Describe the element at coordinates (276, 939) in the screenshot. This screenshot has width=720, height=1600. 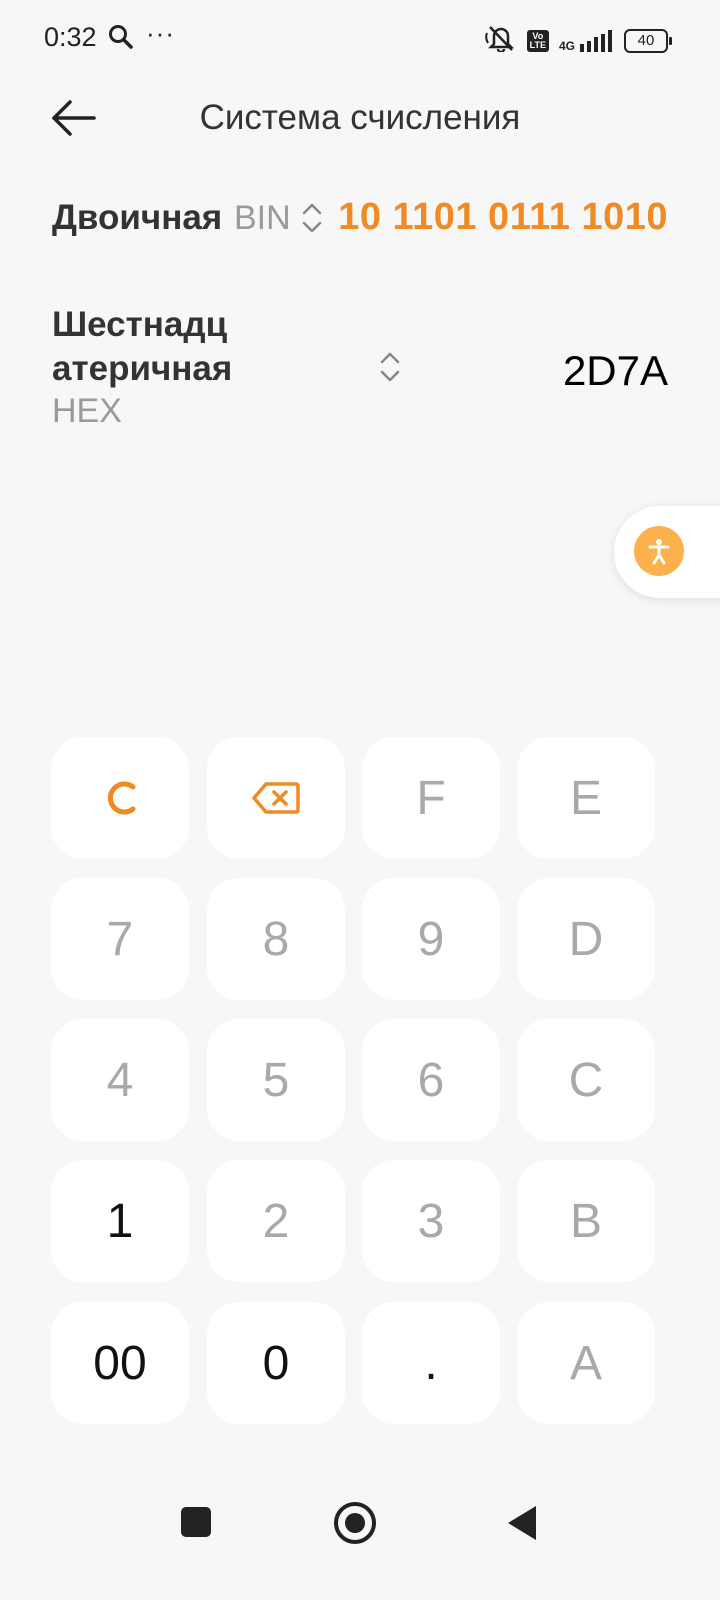
I see `key-8: 8` at that location.